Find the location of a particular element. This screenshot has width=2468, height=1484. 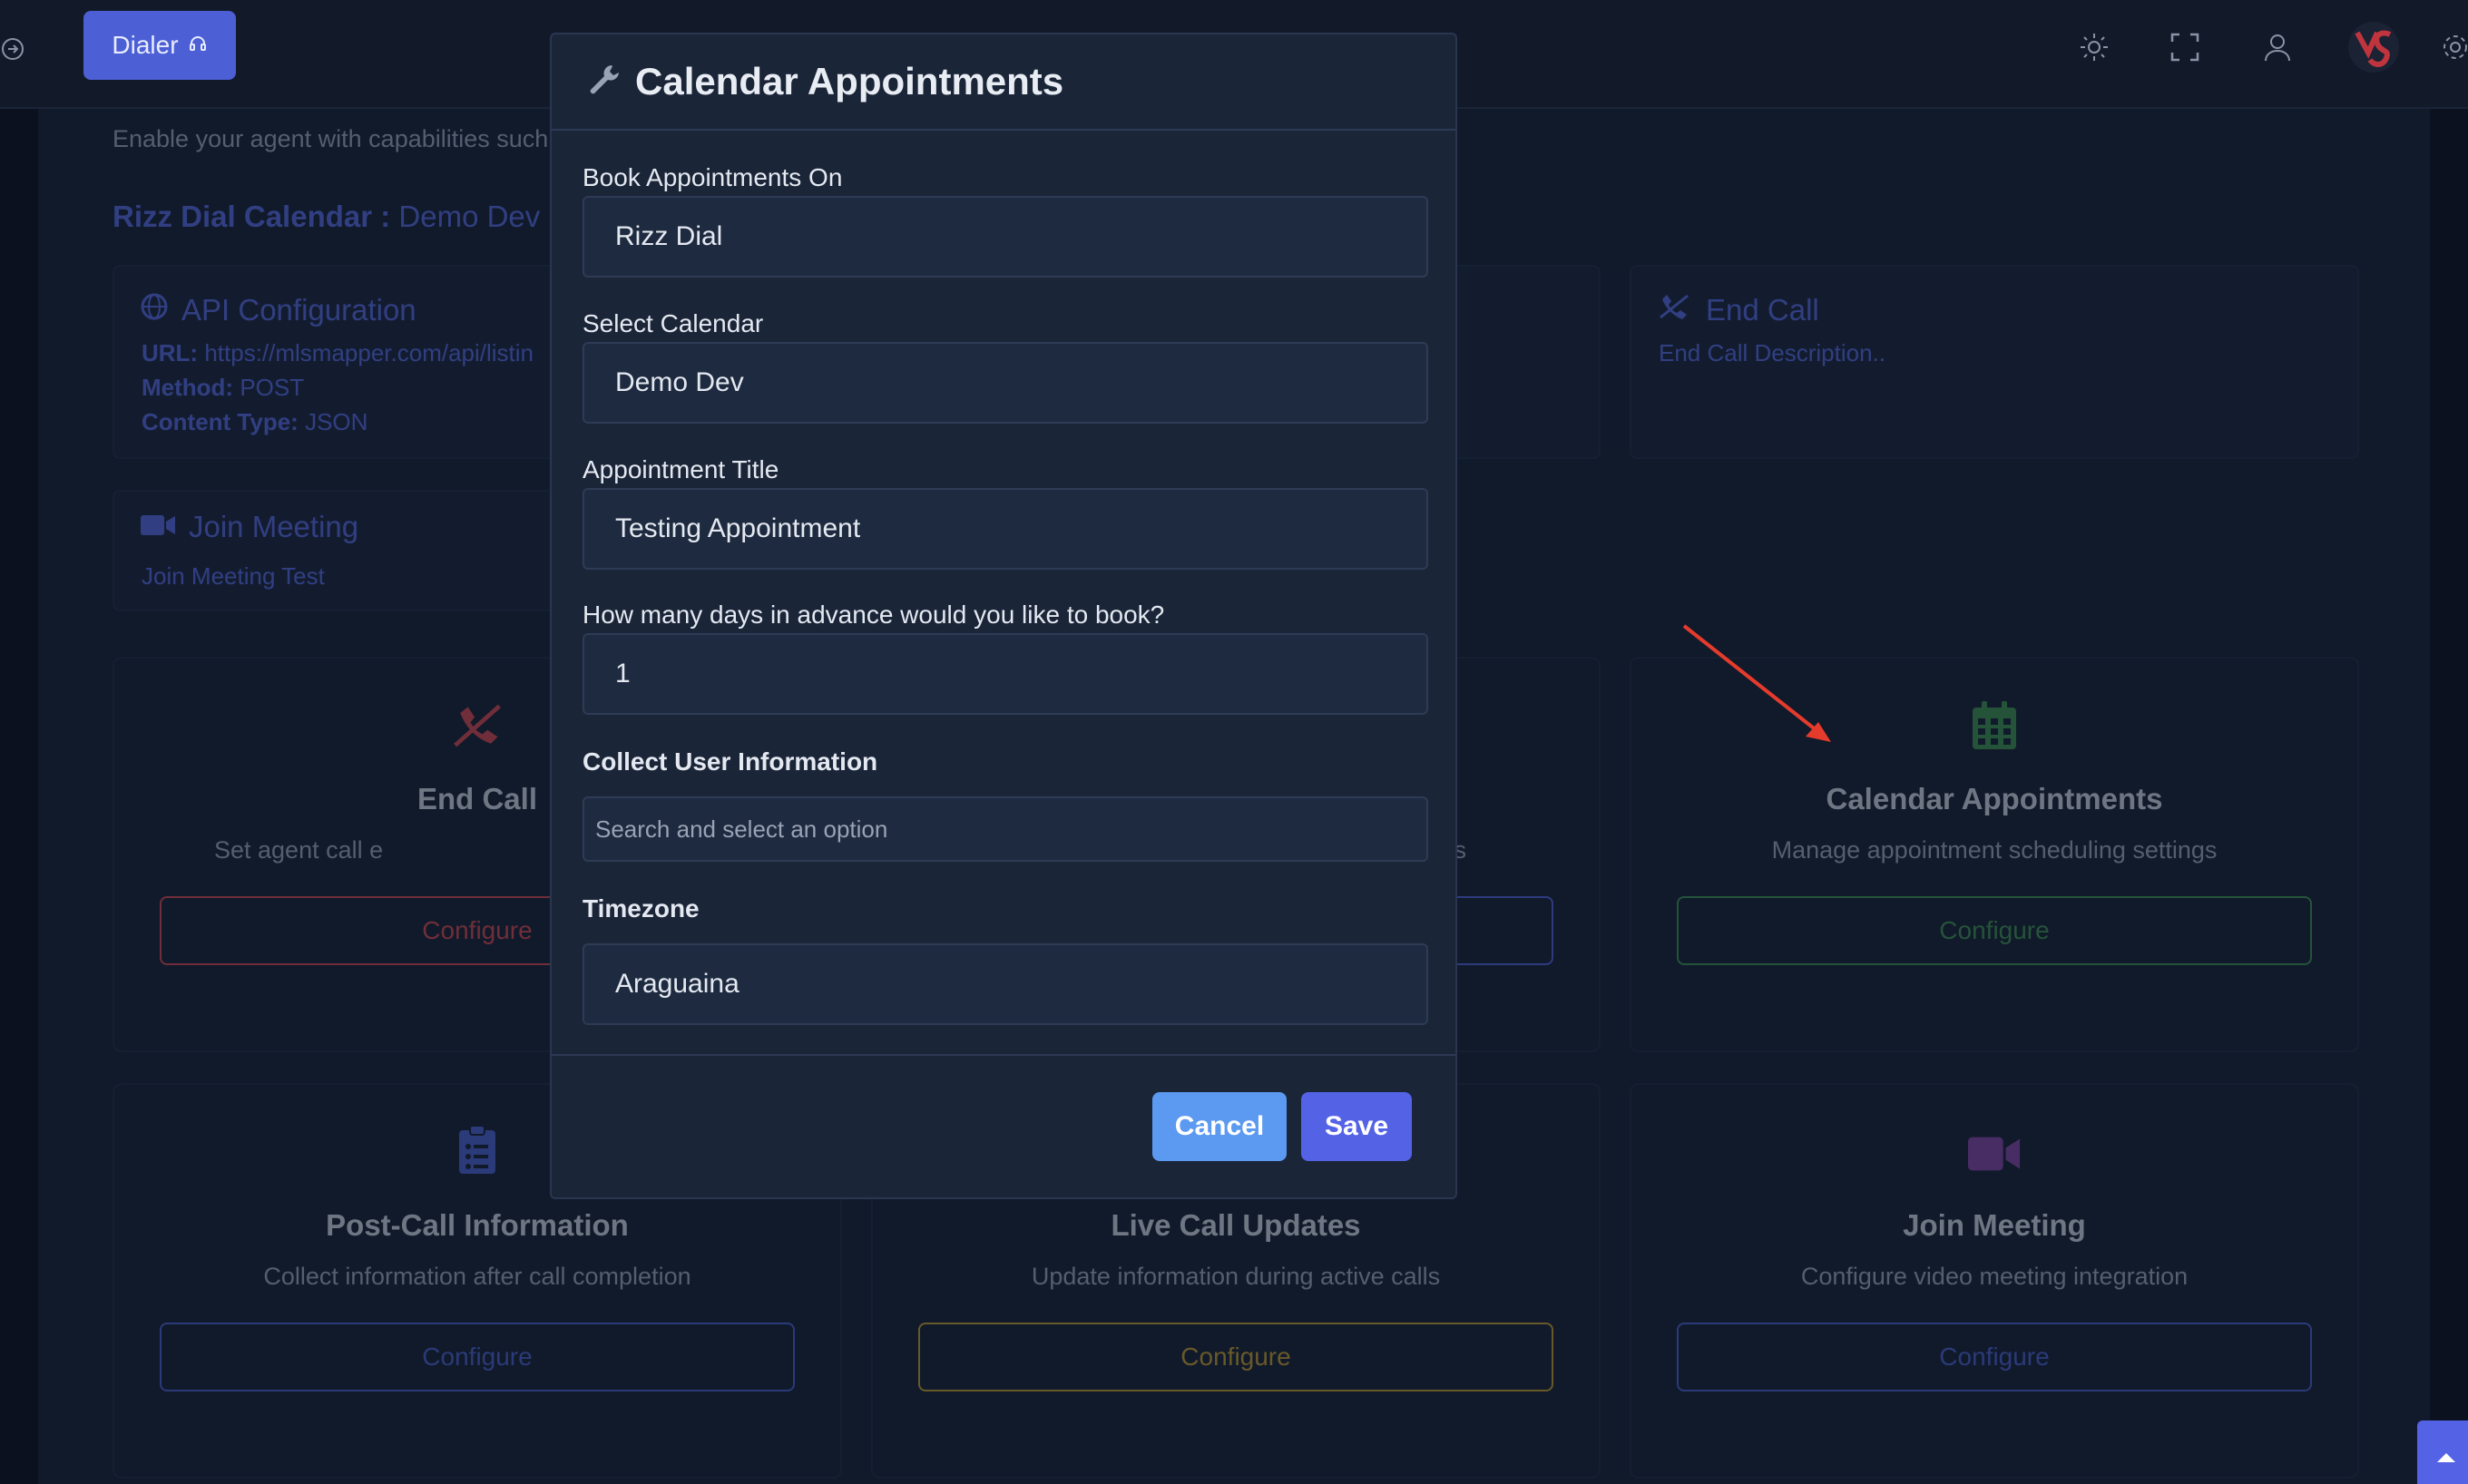

dialer-label: Dialer is located at coordinates (146, 45).